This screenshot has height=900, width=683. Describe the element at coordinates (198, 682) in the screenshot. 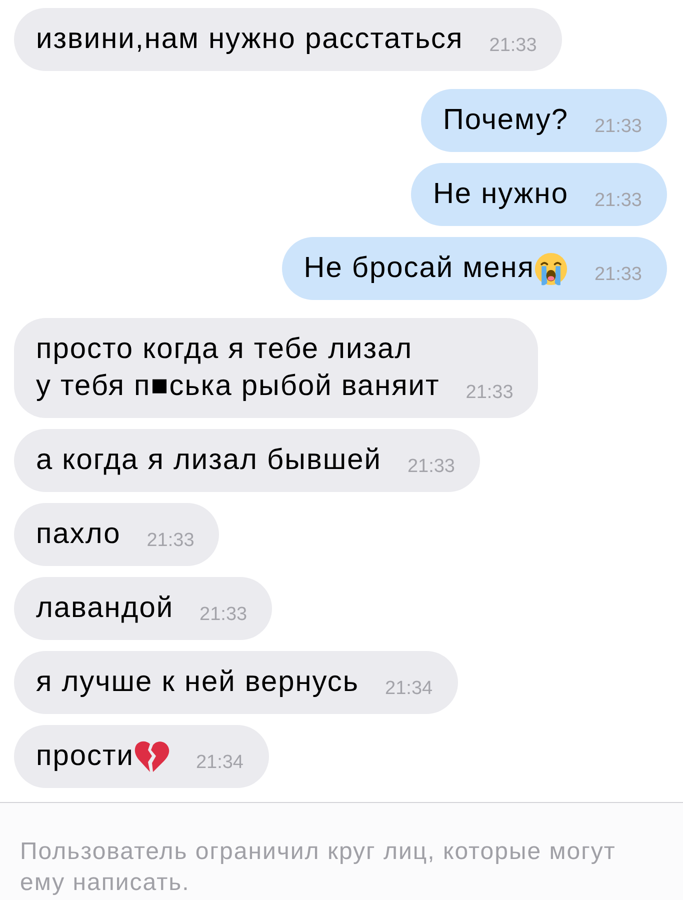

I see `message-text: я лучше к ней вернусь` at that location.